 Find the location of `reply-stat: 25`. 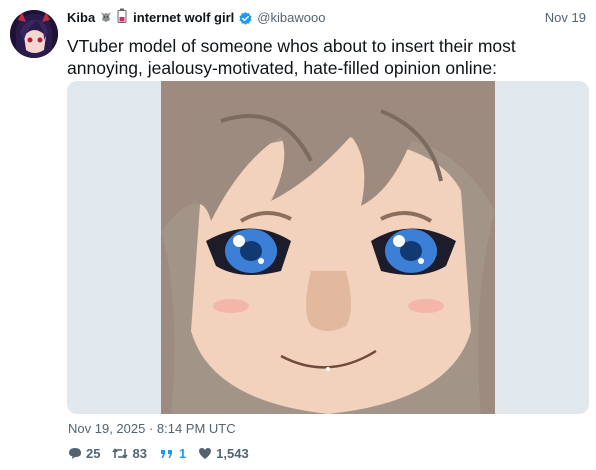

reply-stat: 25 is located at coordinates (84, 453).